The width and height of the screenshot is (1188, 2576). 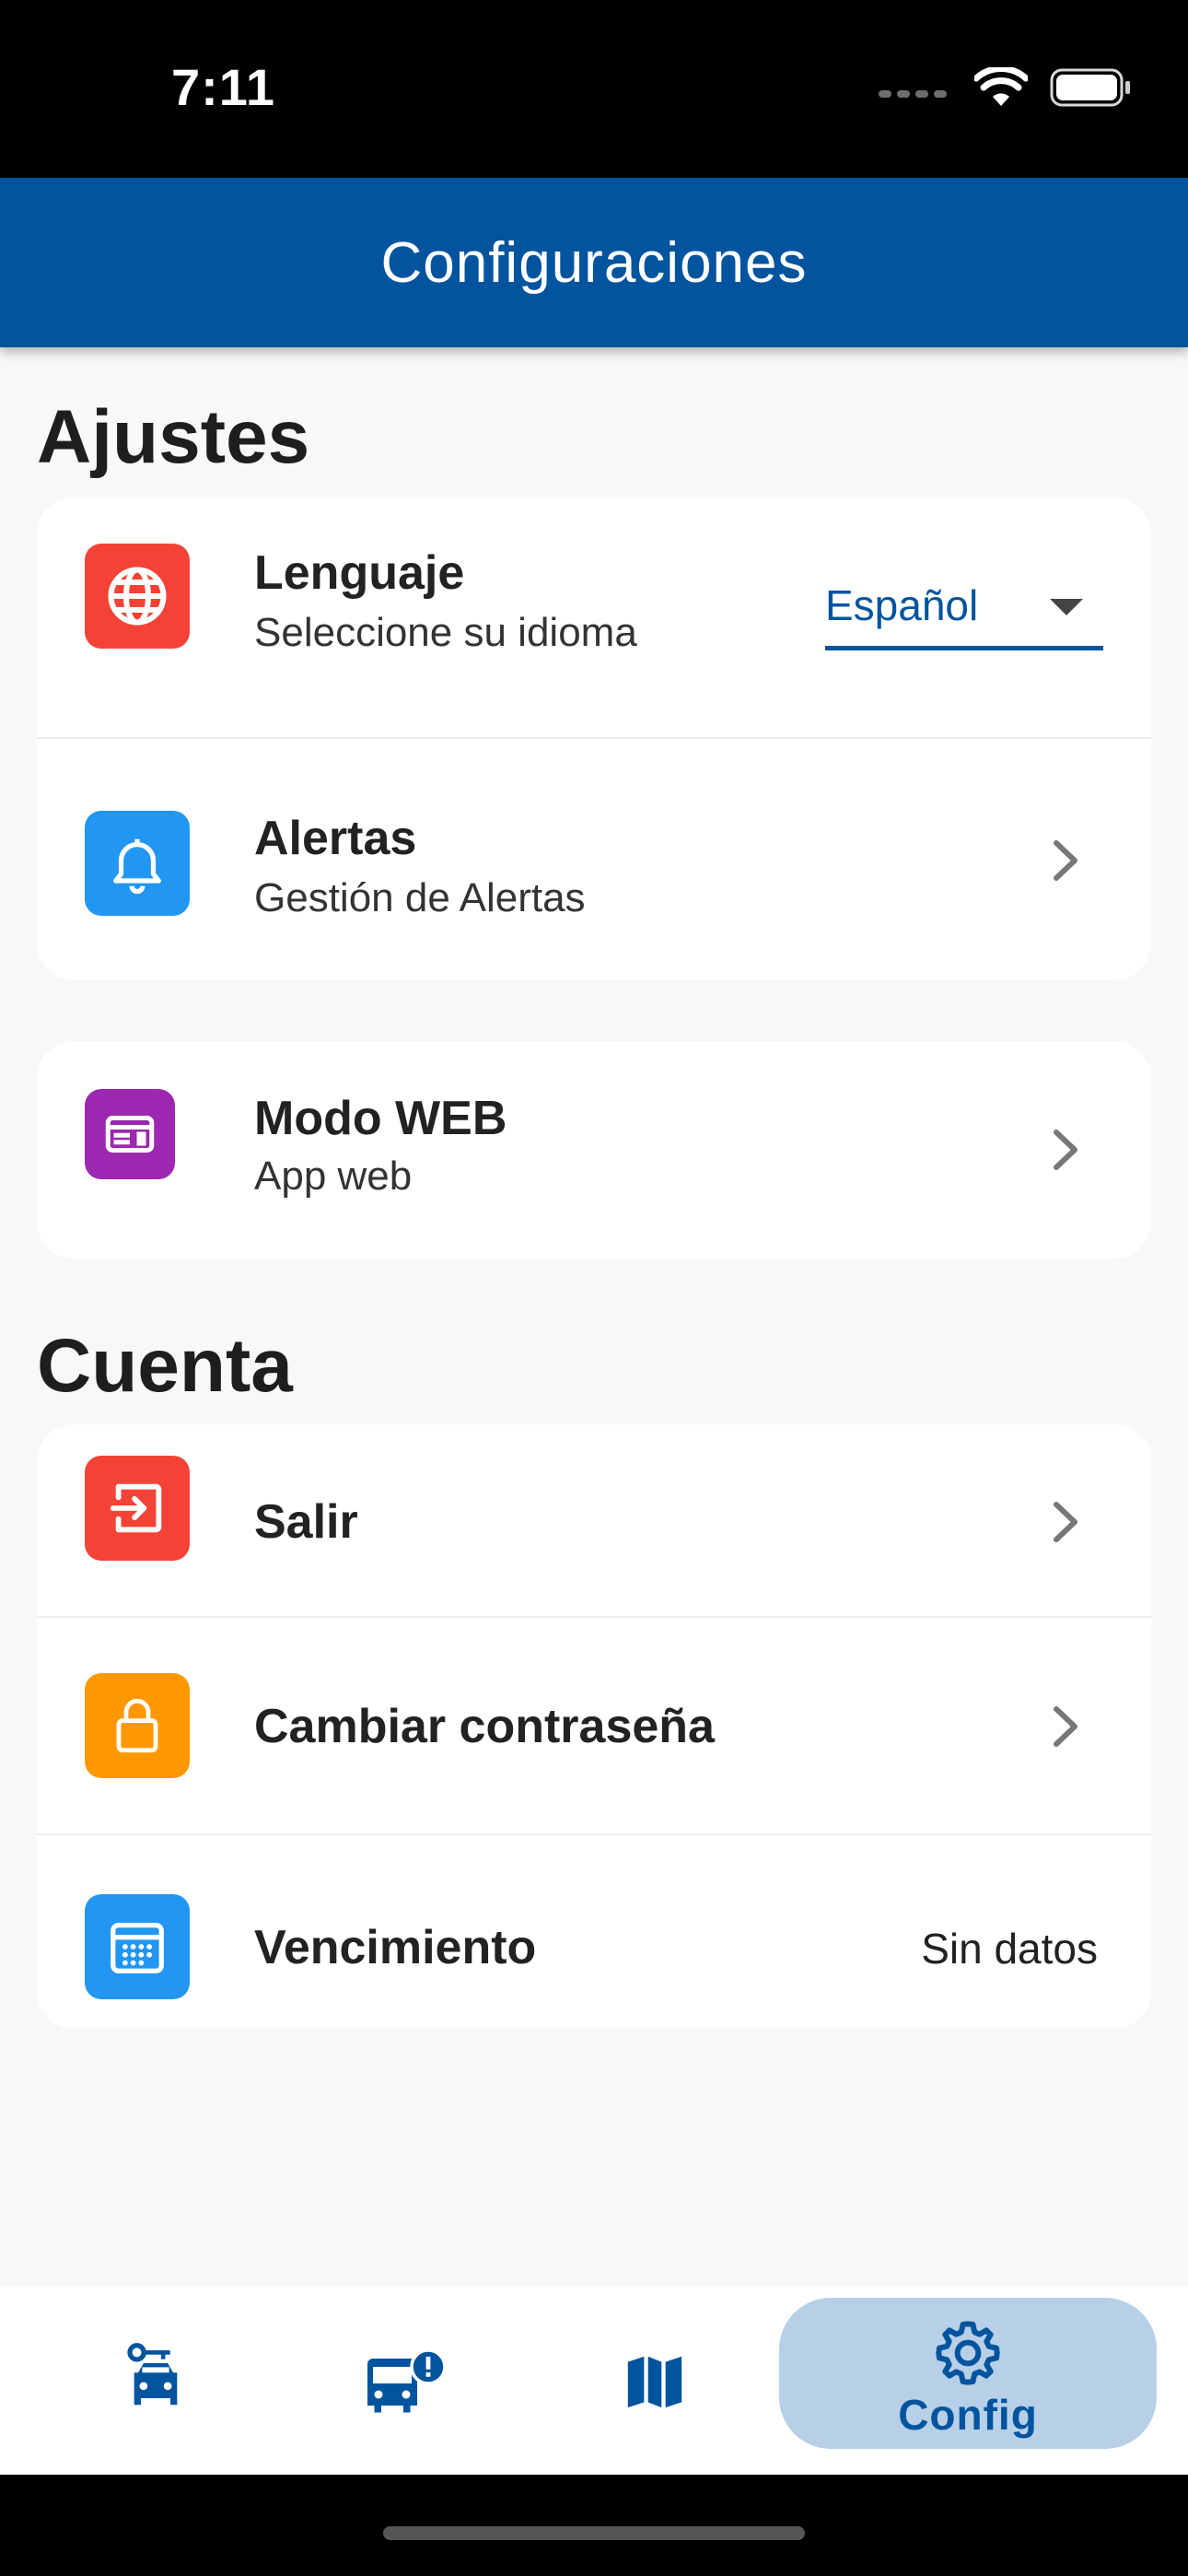 I want to click on home-indicator, so click(x=594, y=2533).